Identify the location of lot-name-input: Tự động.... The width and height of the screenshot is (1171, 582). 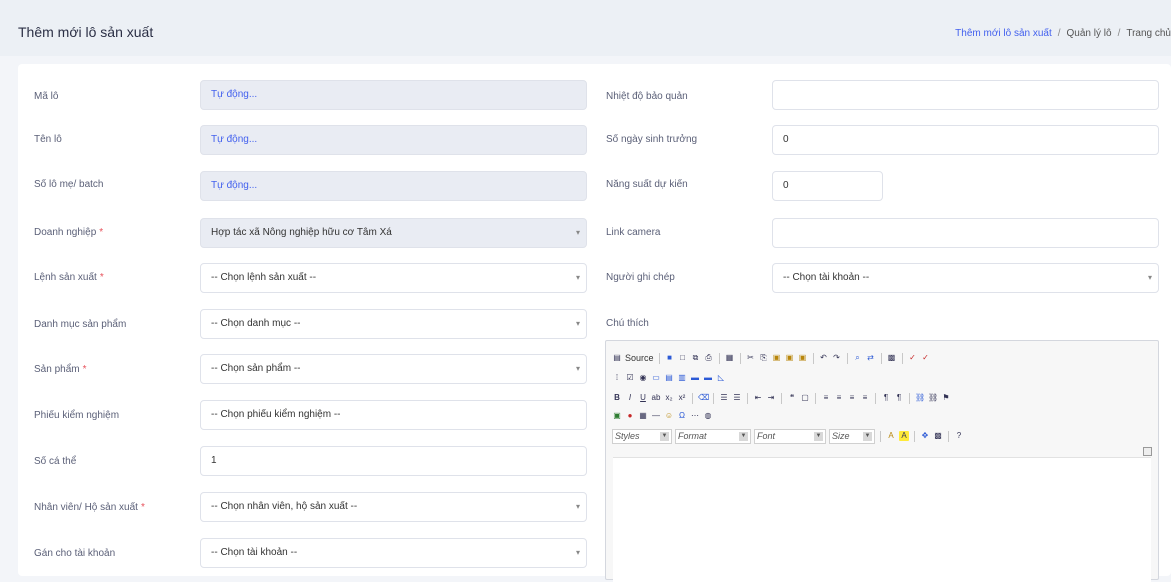
(393, 140).